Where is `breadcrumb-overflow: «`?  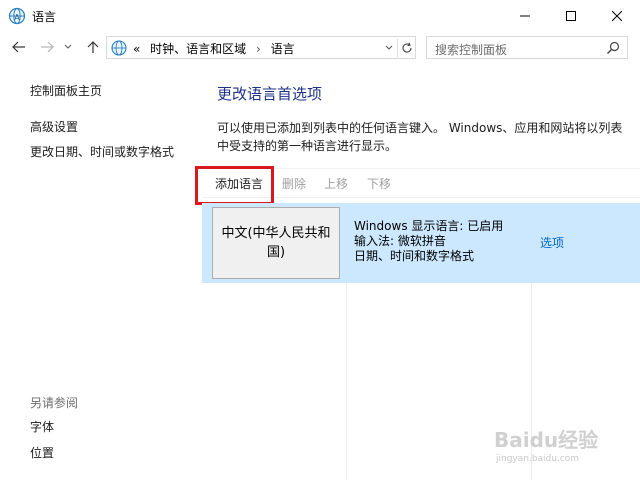 breadcrumb-overflow: « is located at coordinates (136, 49).